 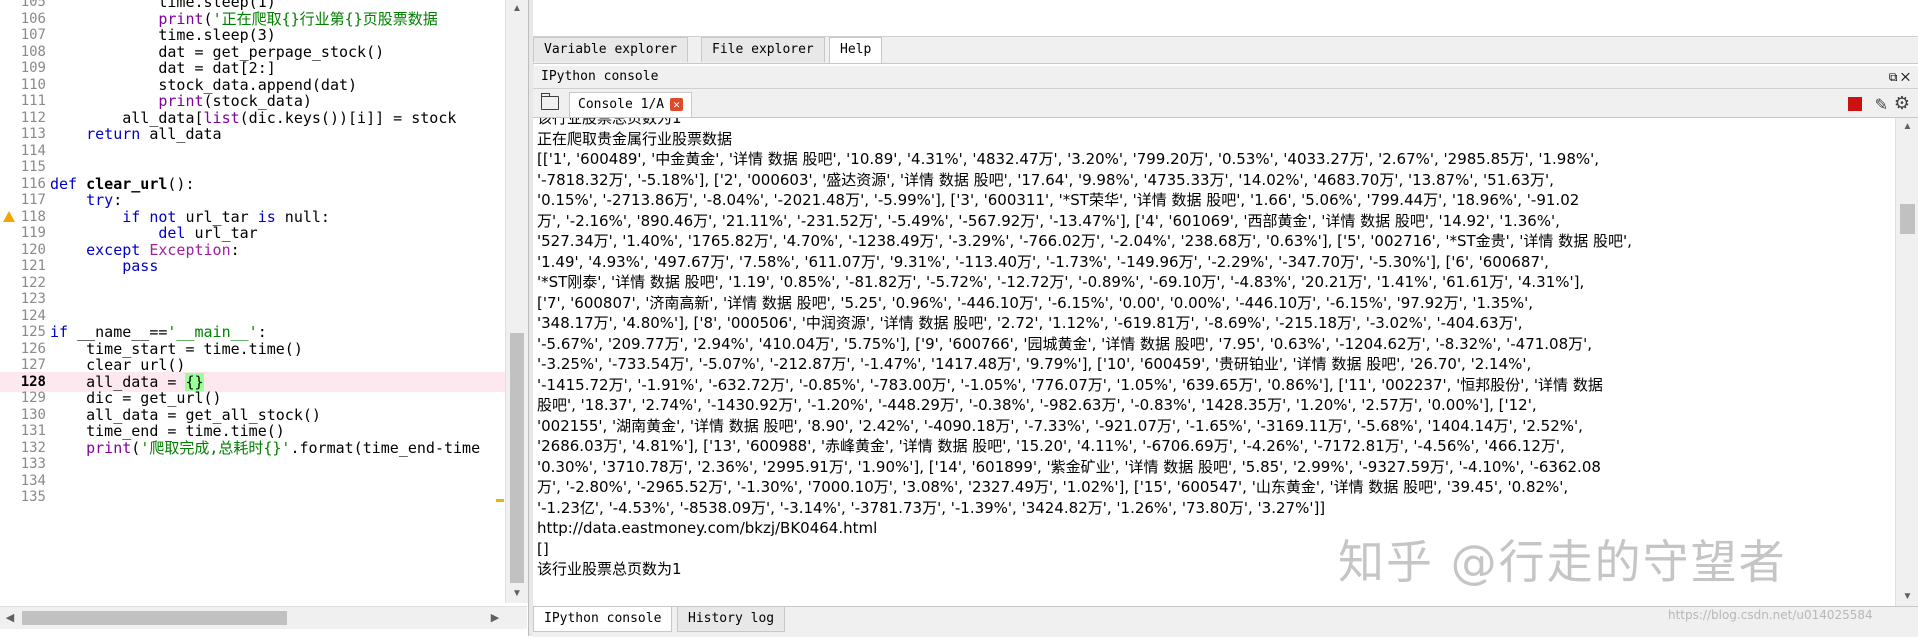 What do you see at coordinates (1899, 77) in the screenshot?
I see `pane-controls: ⧉ ✕` at bounding box center [1899, 77].